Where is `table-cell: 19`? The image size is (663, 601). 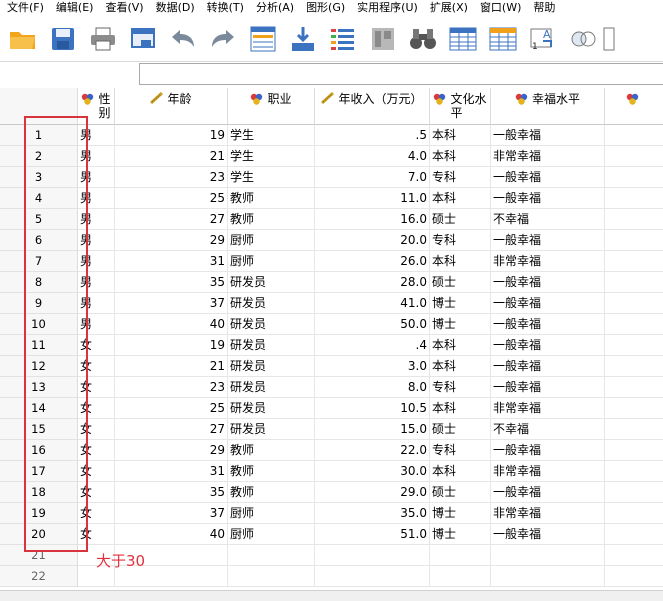 table-cell: 19 is located at coordinates (171, 135).